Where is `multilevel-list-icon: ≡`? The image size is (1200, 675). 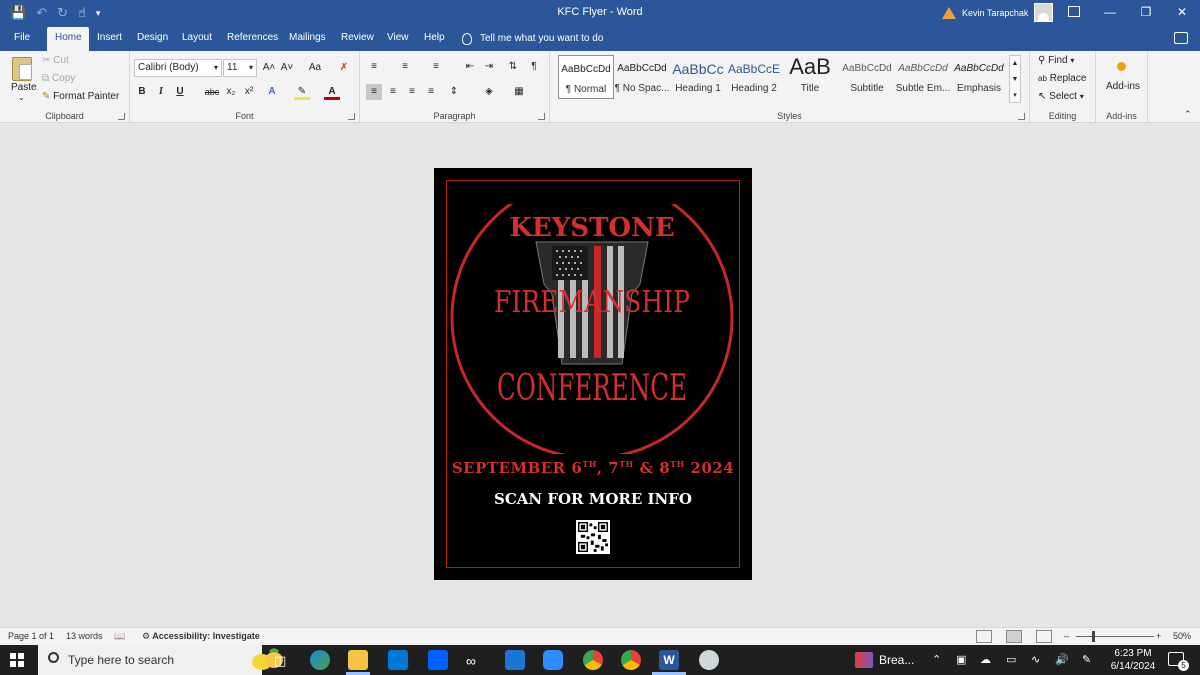 multilevel-list-icon: ≡ is located at coordinates (436, 67).